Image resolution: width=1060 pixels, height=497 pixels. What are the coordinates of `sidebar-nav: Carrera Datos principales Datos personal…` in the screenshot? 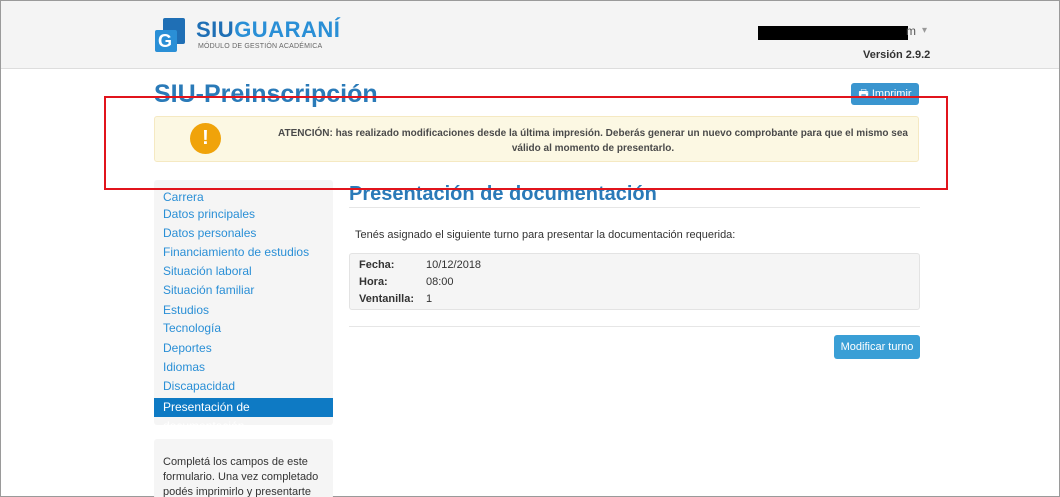 It's located at (243, 306).